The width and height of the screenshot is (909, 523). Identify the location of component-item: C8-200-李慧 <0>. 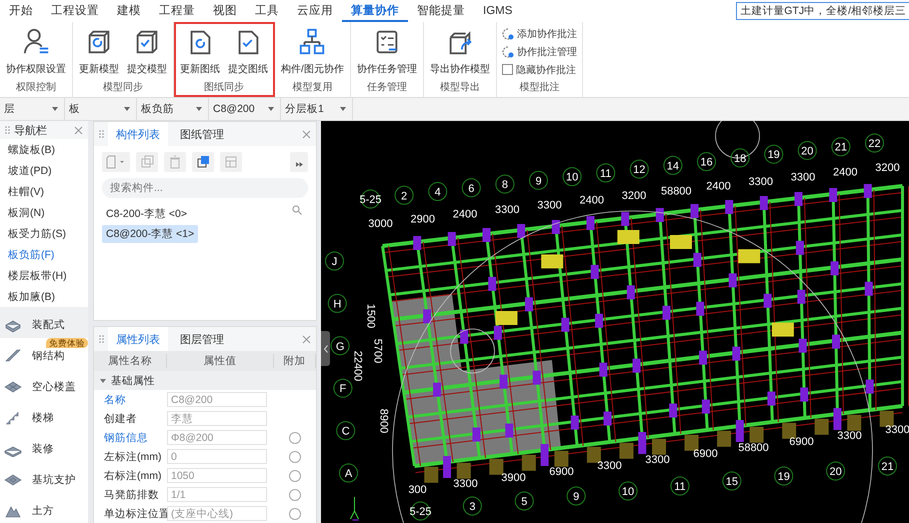
(146, 214).